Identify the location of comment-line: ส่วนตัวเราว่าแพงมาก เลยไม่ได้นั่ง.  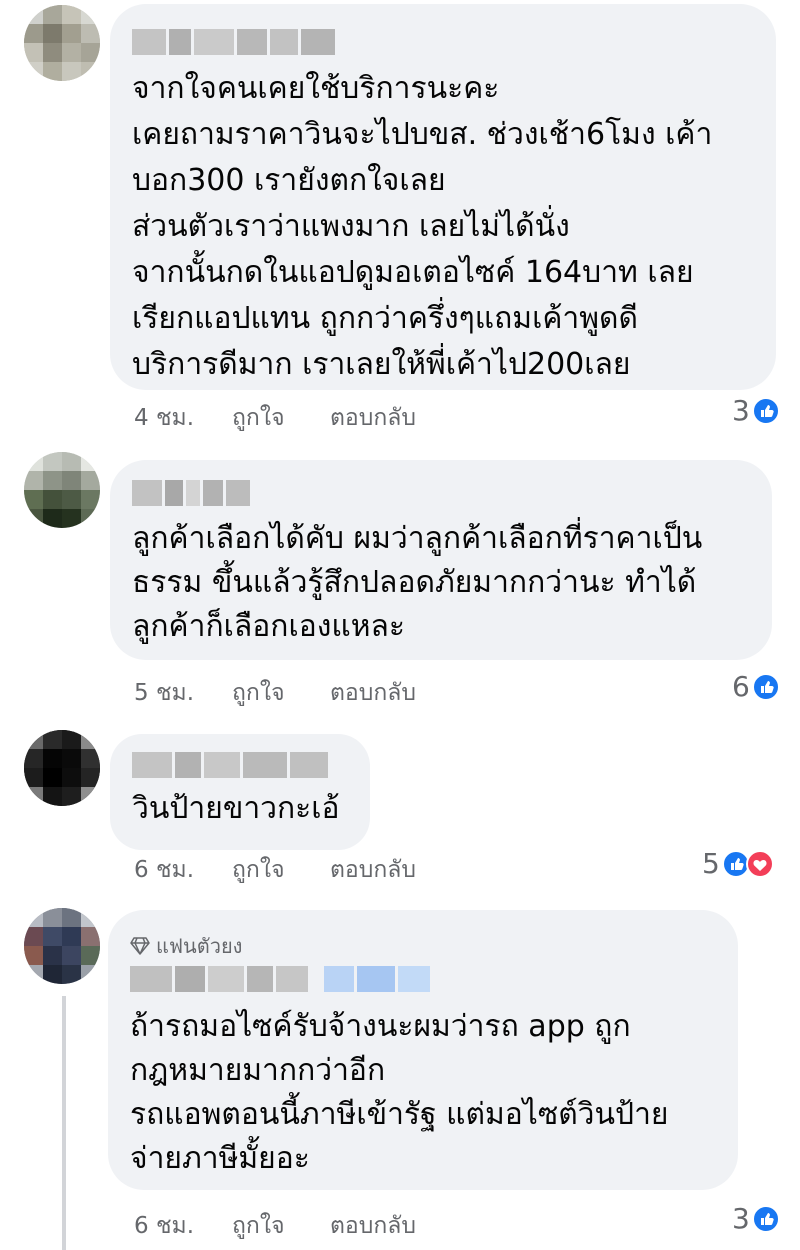
(351, 226).